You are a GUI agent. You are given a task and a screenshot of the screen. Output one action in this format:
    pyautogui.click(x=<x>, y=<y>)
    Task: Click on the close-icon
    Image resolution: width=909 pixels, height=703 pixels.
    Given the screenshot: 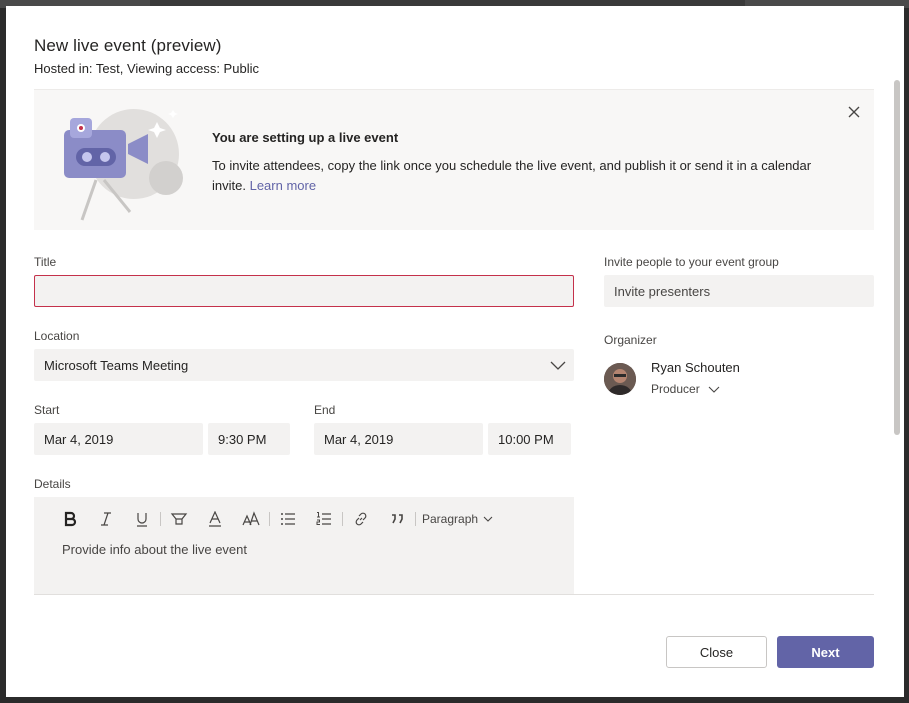 What is the action you would take?
    pyautogui.click(x=854, y=112)
    